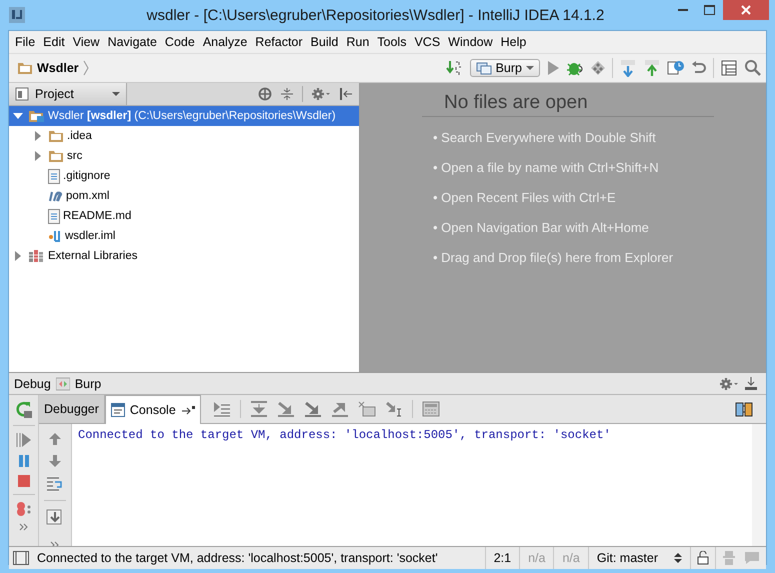 This screenshot has width=775, height=573. I want to click on editor-hint: • Search Everywhere with Double Shift, so click(544, 137).